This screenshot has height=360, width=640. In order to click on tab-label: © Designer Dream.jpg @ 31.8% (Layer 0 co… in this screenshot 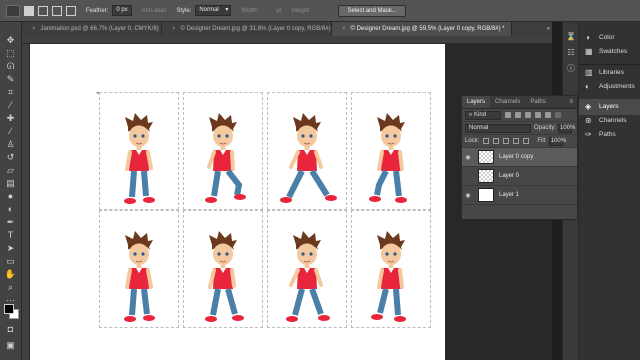, I will do `click(255, 29)`.